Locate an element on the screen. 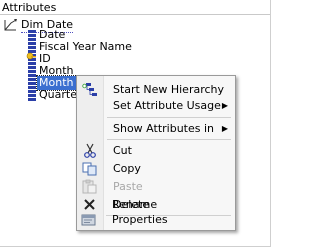 This screenshot has height=247, width=320. menu-item-label: Properties is located at coordinates (140, 219).